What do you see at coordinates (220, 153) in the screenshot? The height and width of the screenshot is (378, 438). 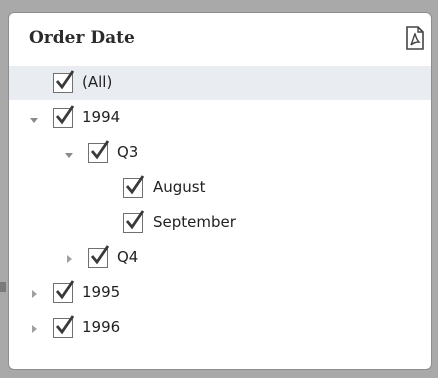 I see `tree-item-q3: Q3` at bounding box center [220, 153].